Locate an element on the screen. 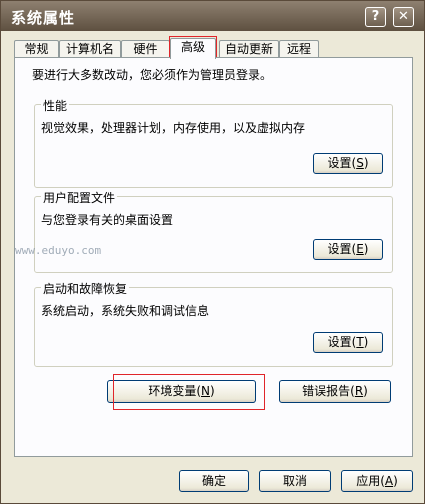 This screenshot has width=425, height=504. profiles-settings-button: 设置(E) is located at coordinates (348, 249).